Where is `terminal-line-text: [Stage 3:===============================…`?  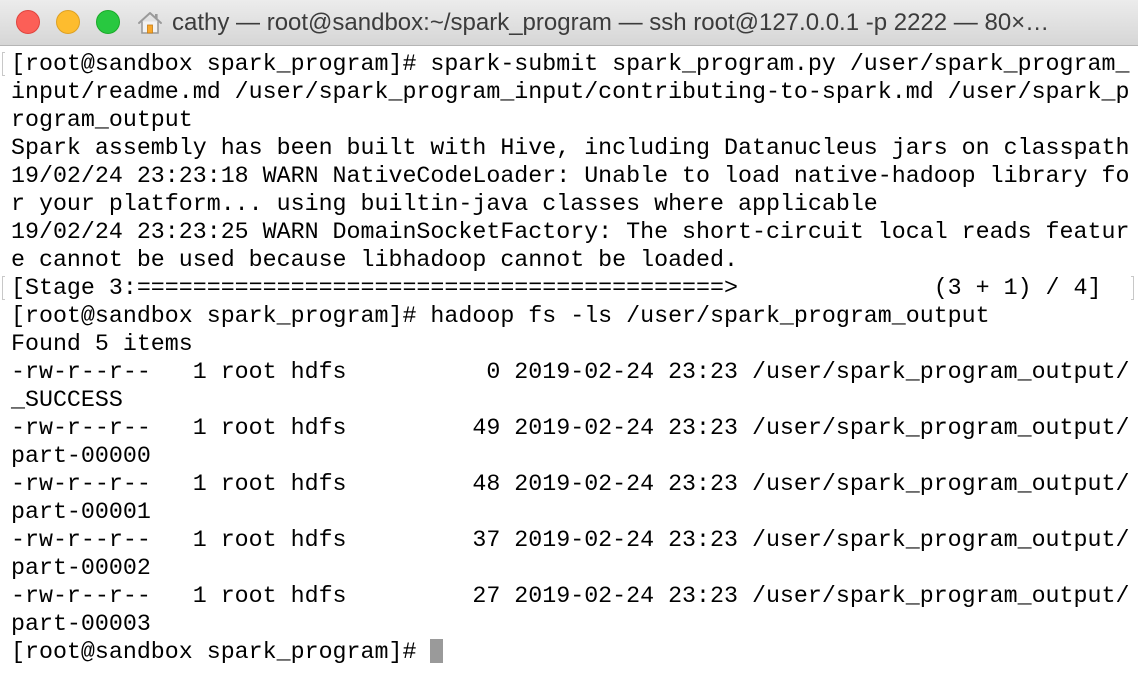
terminal-line-text: [Stage 3:===============================… is located at coordinates (556, 288).